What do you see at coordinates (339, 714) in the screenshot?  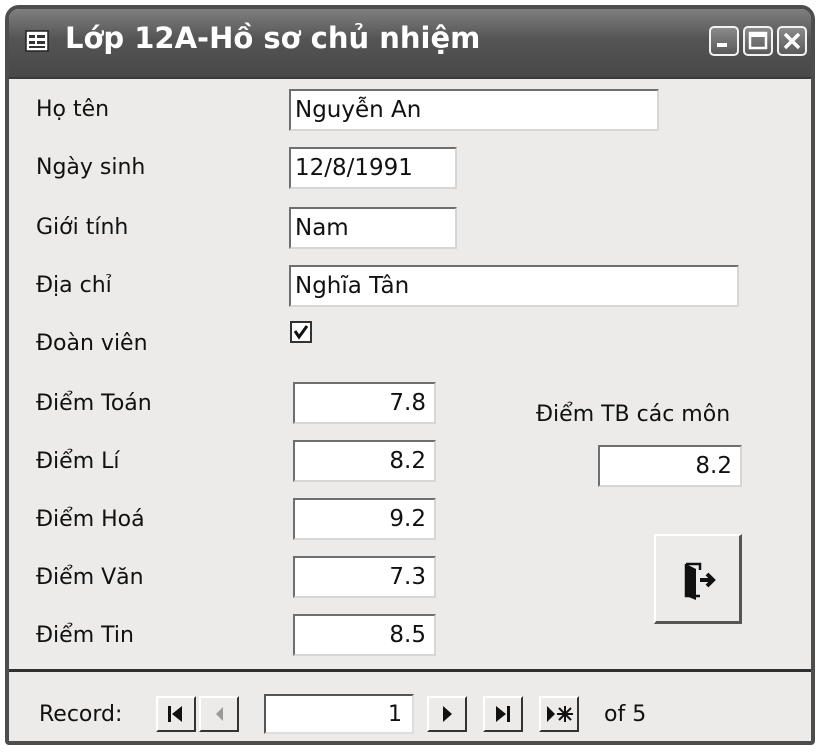 I see `current-record-field: 1` at bounding box center [339, 714].